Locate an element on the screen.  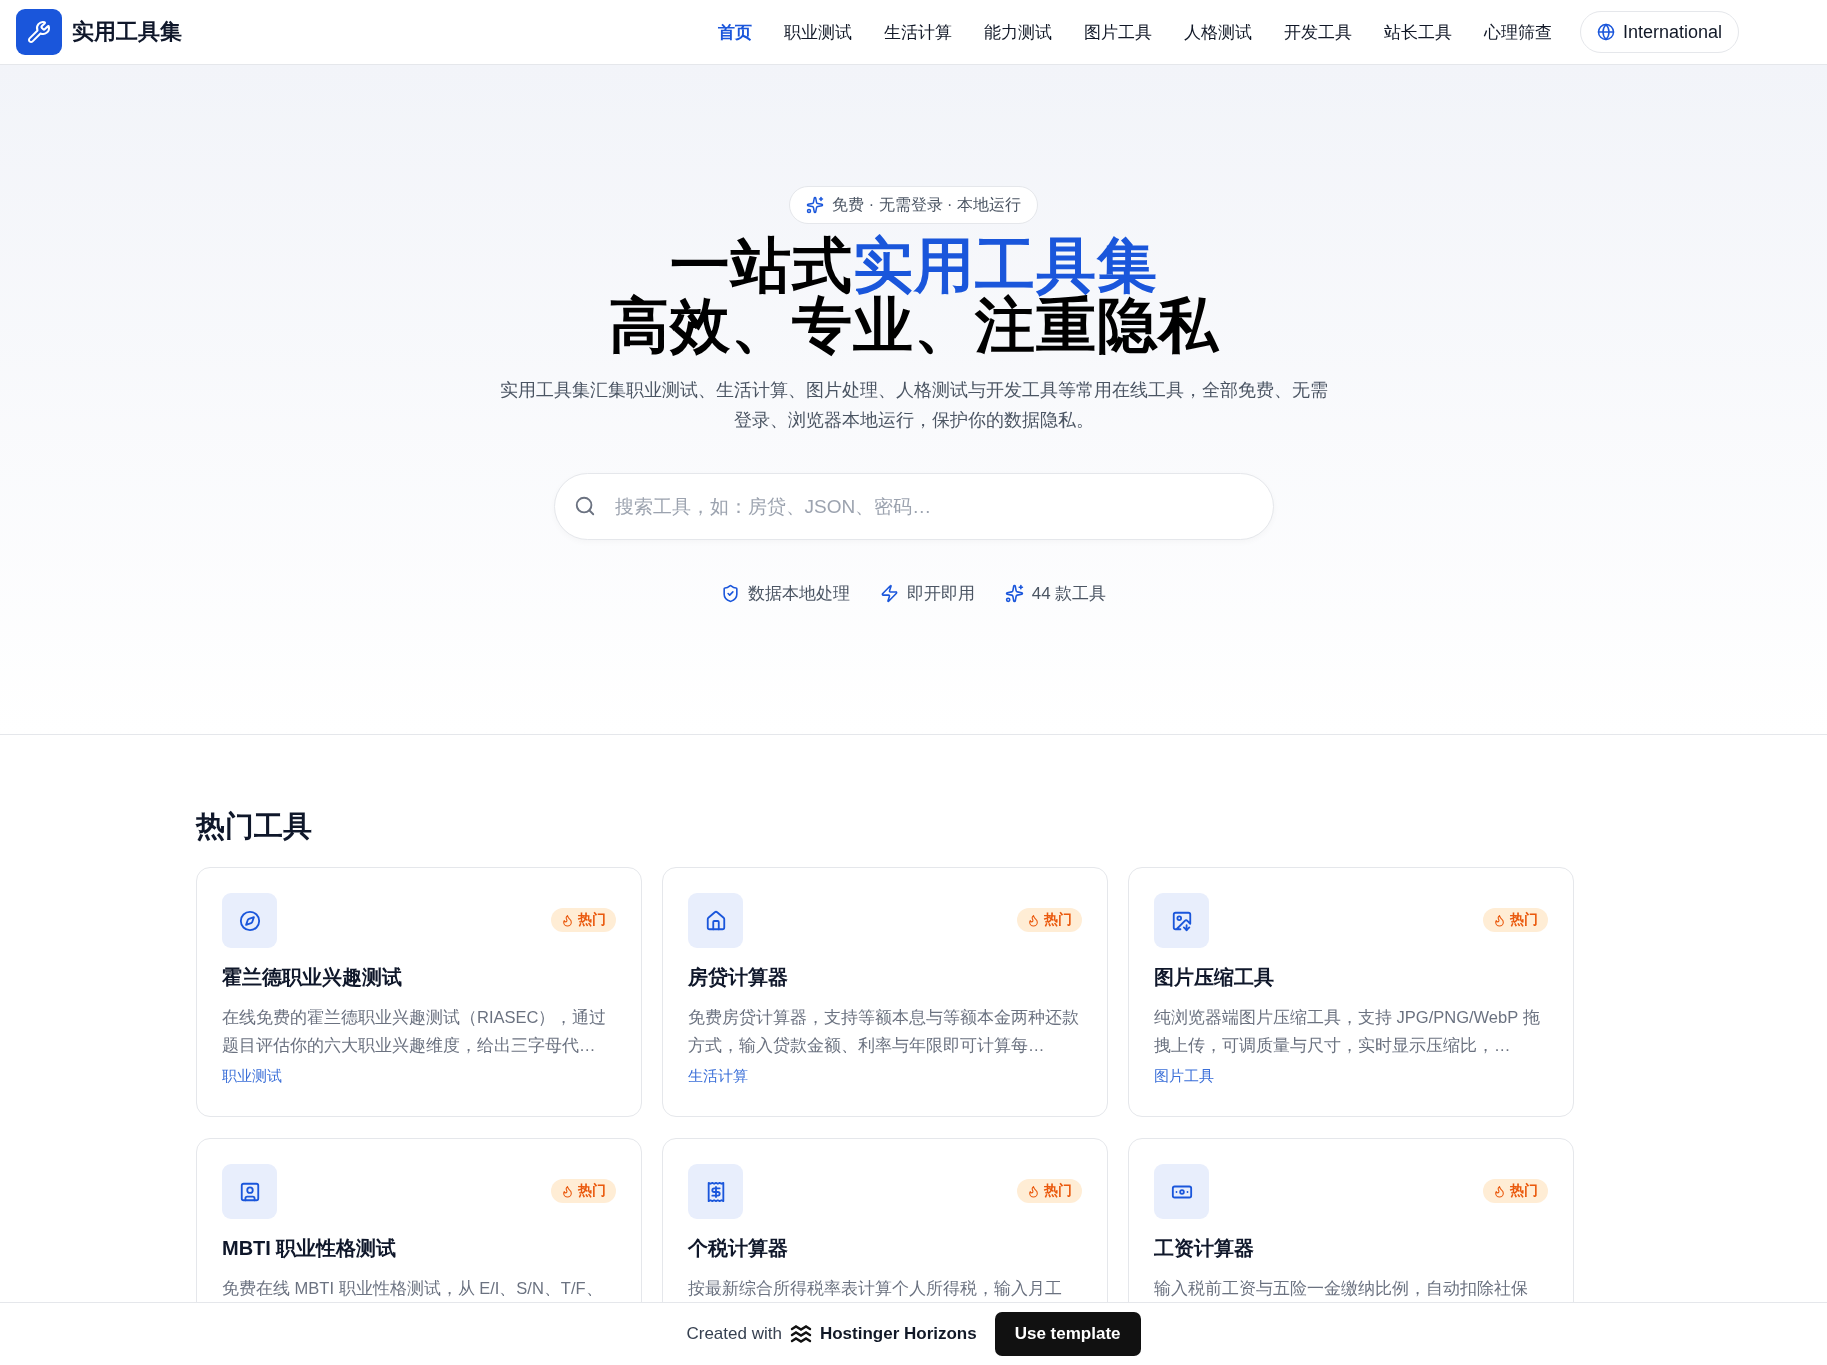
created-with-text: Created with is located at coordinates (734, 1334).